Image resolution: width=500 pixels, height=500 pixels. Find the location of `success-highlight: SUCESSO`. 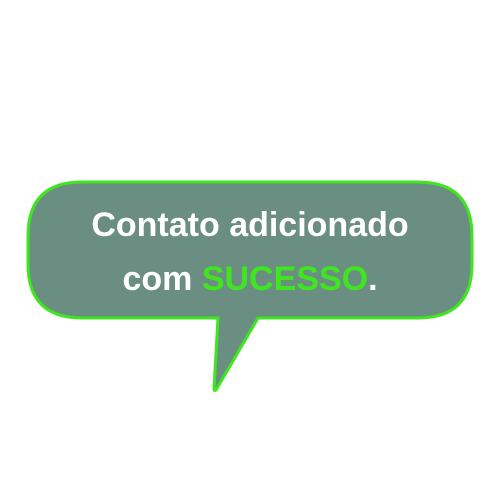

success-highlight: SUCESSO is located at coordinates (285, 279).